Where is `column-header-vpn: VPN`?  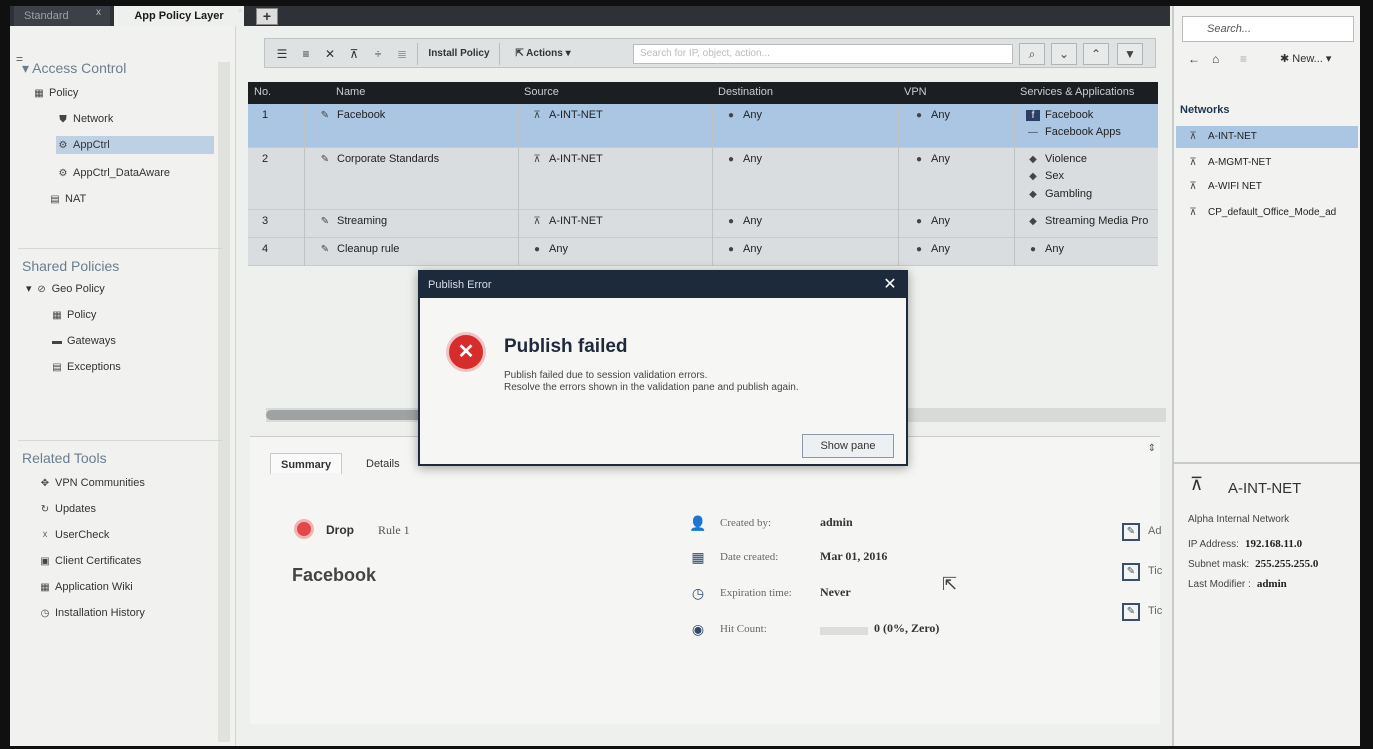
column-header-vpn: VPN is located at coordinates (915, 92).